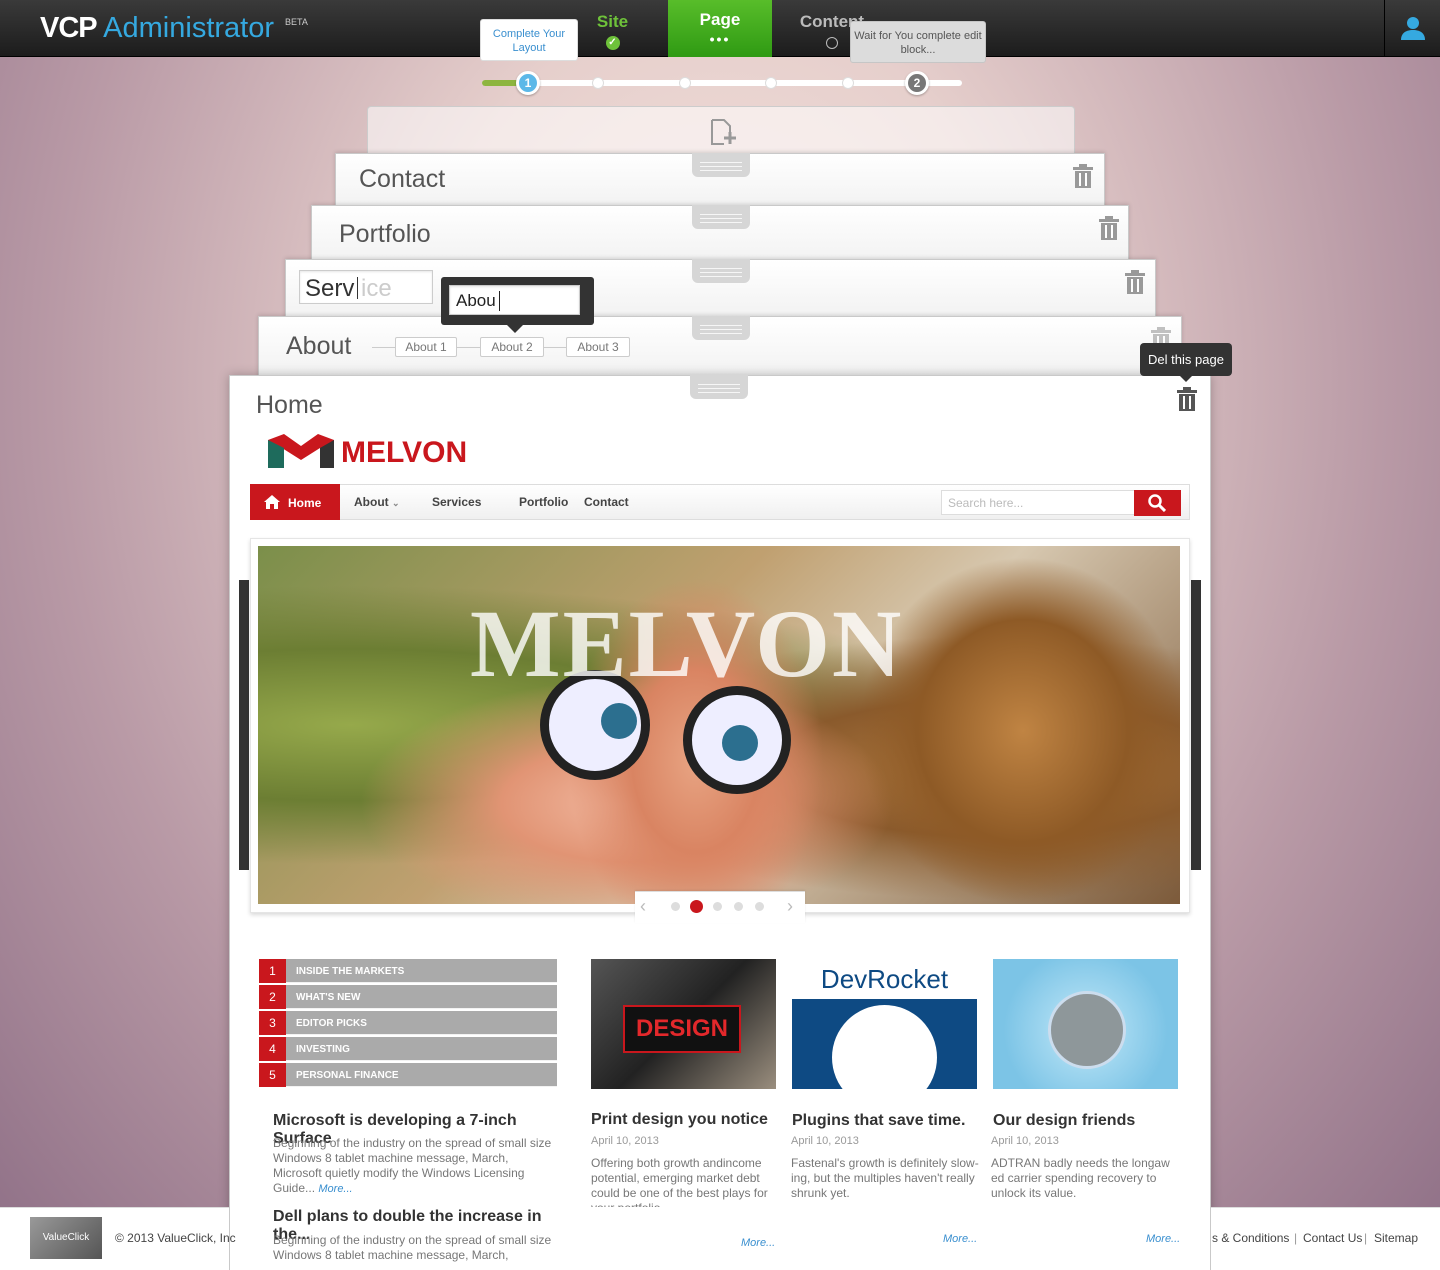 Image resolution: width=1440 pixels, height=1270 pixels. I want to click on subpage-name-input: Abou, so click(514, 300).